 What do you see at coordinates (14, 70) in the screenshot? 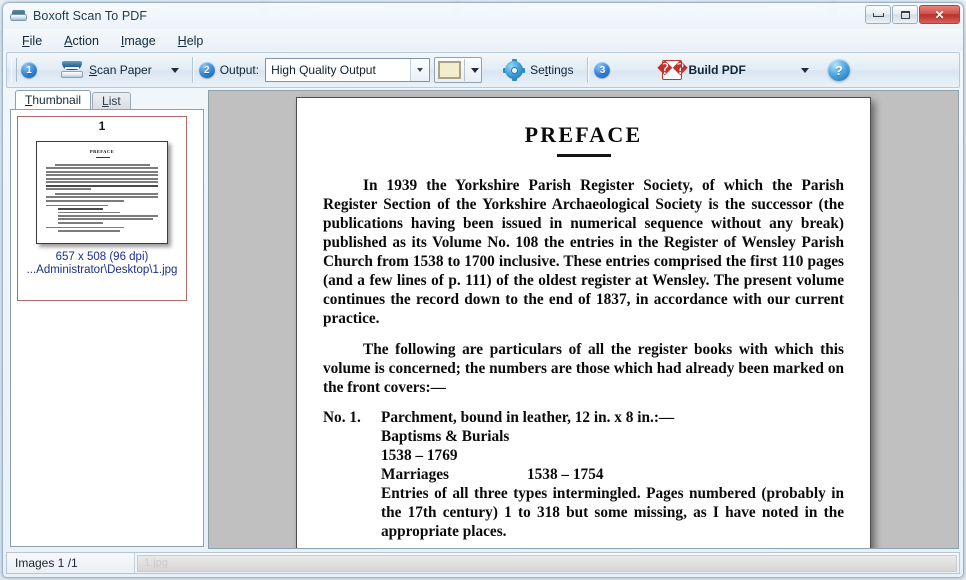
I see `toolbar-grip` at bounding box center [14, 70].